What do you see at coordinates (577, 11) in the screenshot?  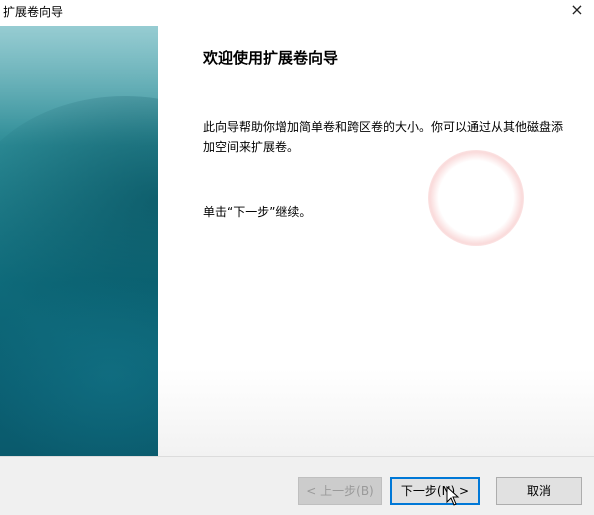 I see `close-icon: ×` at bounding box center [577, 11].